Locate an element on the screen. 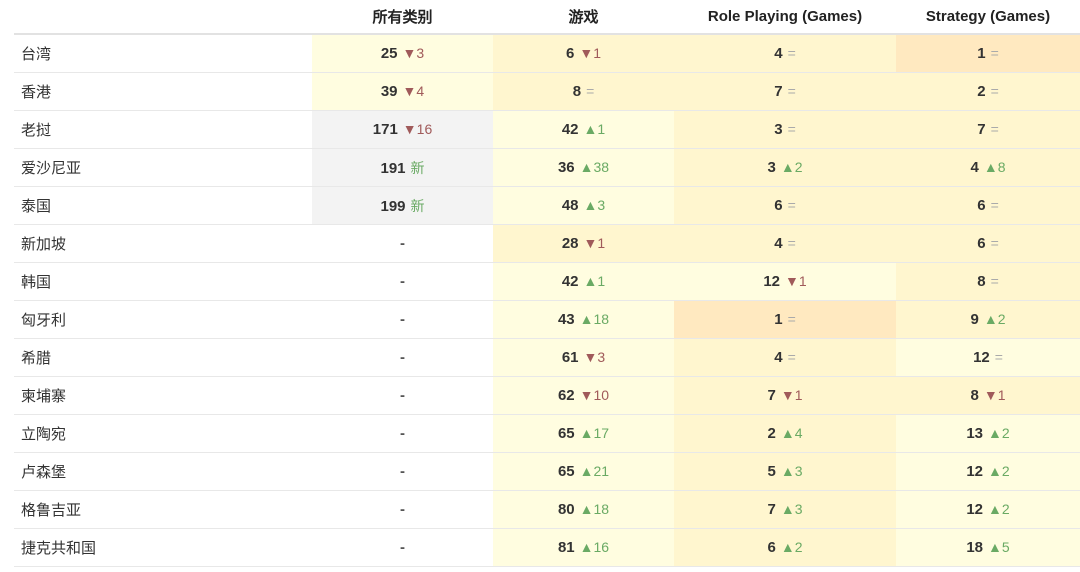 The height and width of the screenshot is (572, 1080). rank-cell-games: 42 ▲1 is located at coordinates (583, 281).